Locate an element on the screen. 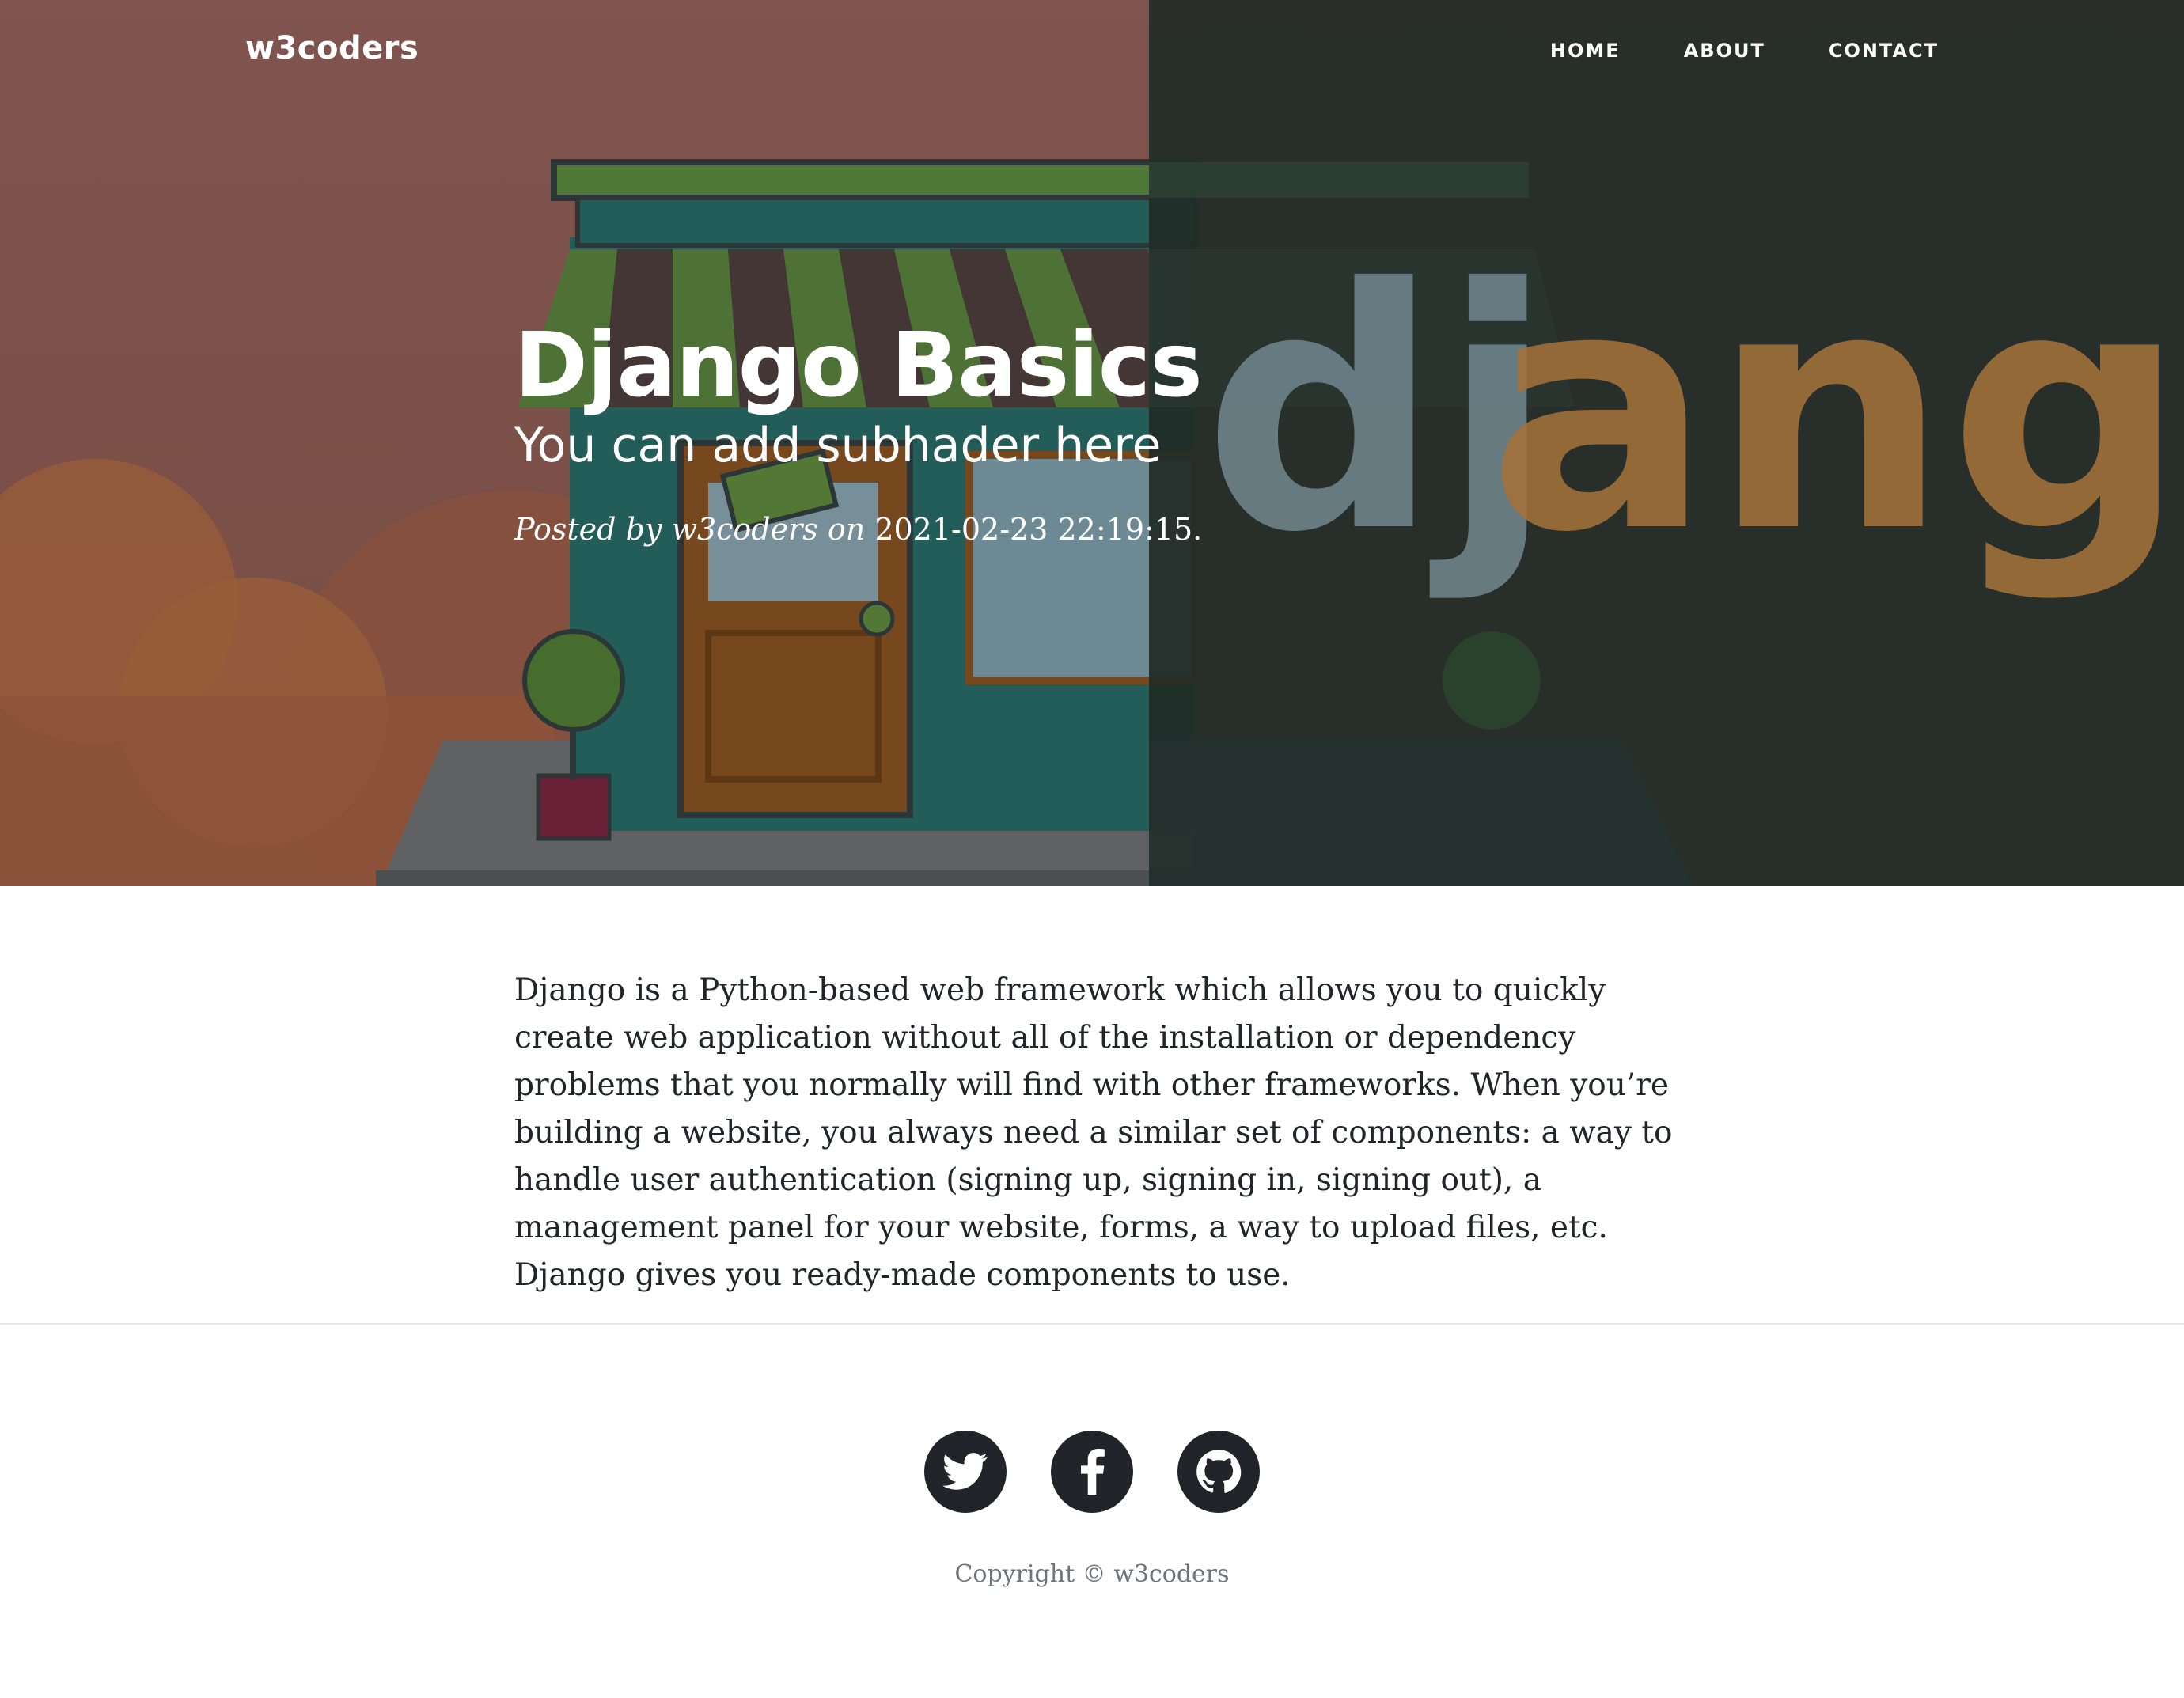 The height and width of the screenshot is (1698, 2184). twitter-button is located at coordinates (965, 1472).